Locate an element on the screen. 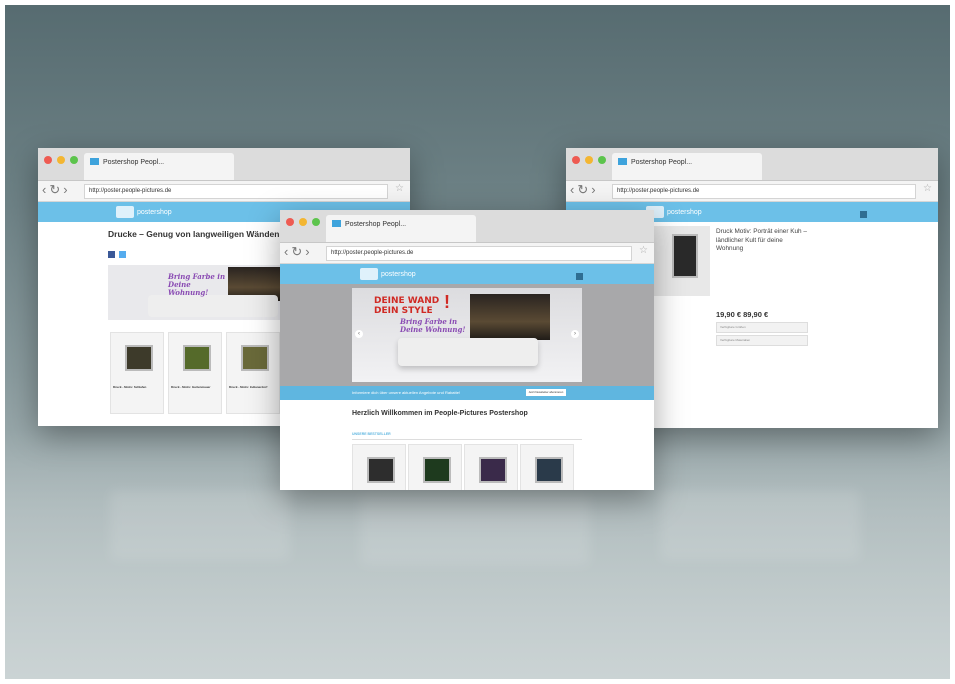 This screenshot has height=684, width=955. size-option-label: Verfügbare Größen is located at coordinates (733, 327).